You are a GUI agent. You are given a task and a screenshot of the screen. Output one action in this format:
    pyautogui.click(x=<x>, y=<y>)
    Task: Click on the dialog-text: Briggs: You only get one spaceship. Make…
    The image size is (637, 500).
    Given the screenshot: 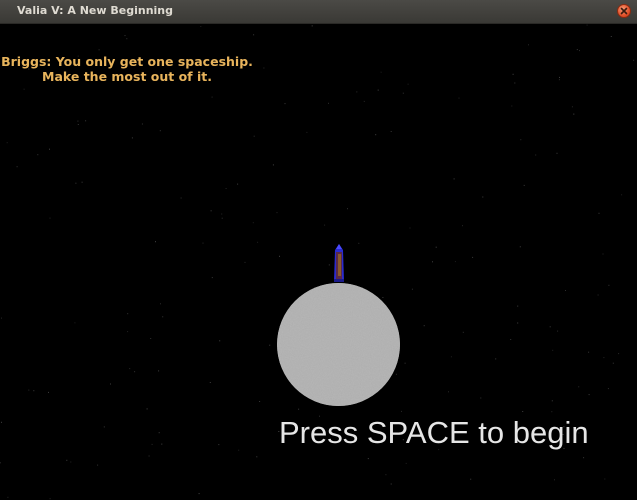 What is the action you would take?
    pyautogui.click(x=127, y=69)
    